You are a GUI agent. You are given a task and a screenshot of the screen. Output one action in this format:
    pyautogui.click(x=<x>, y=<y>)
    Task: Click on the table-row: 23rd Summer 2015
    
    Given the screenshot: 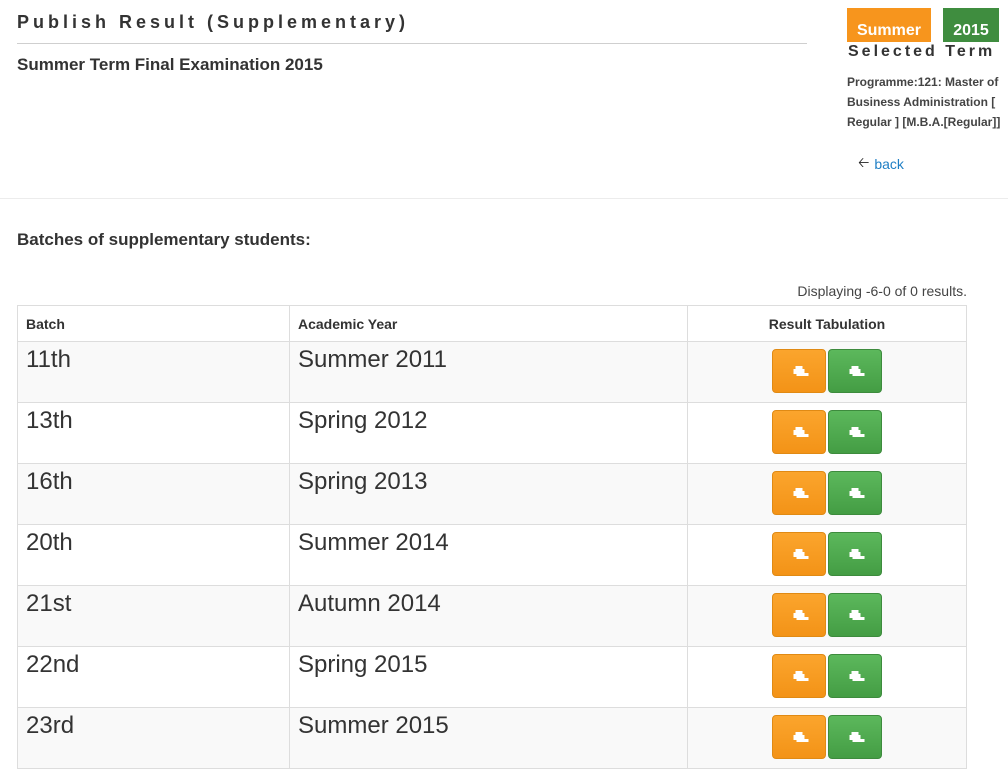 What is the action you would take?
    pyautogui.click(x=492, y=738)
    